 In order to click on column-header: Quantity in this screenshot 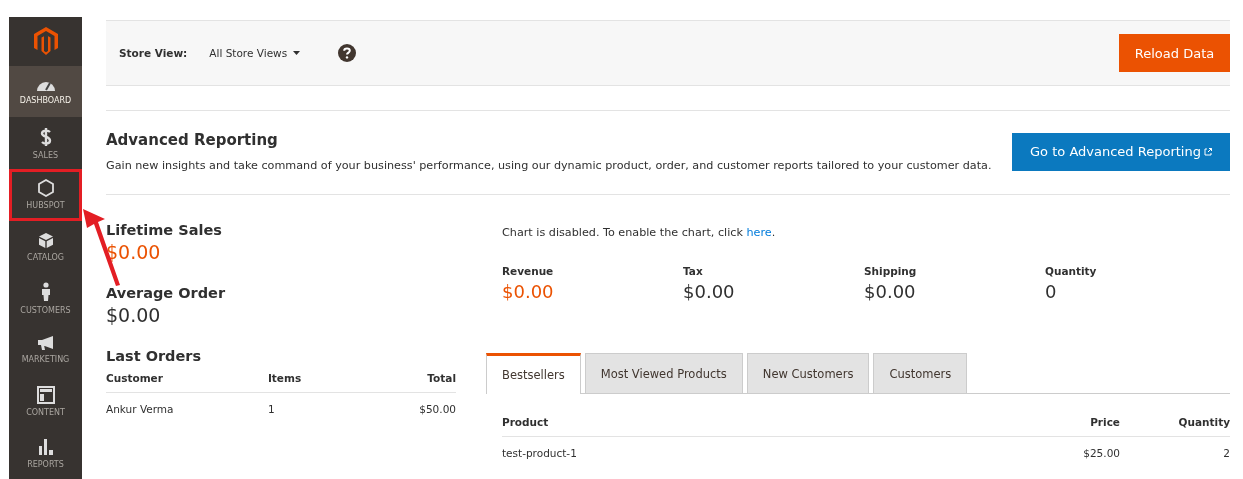, I will do `click(1204, 422)`.